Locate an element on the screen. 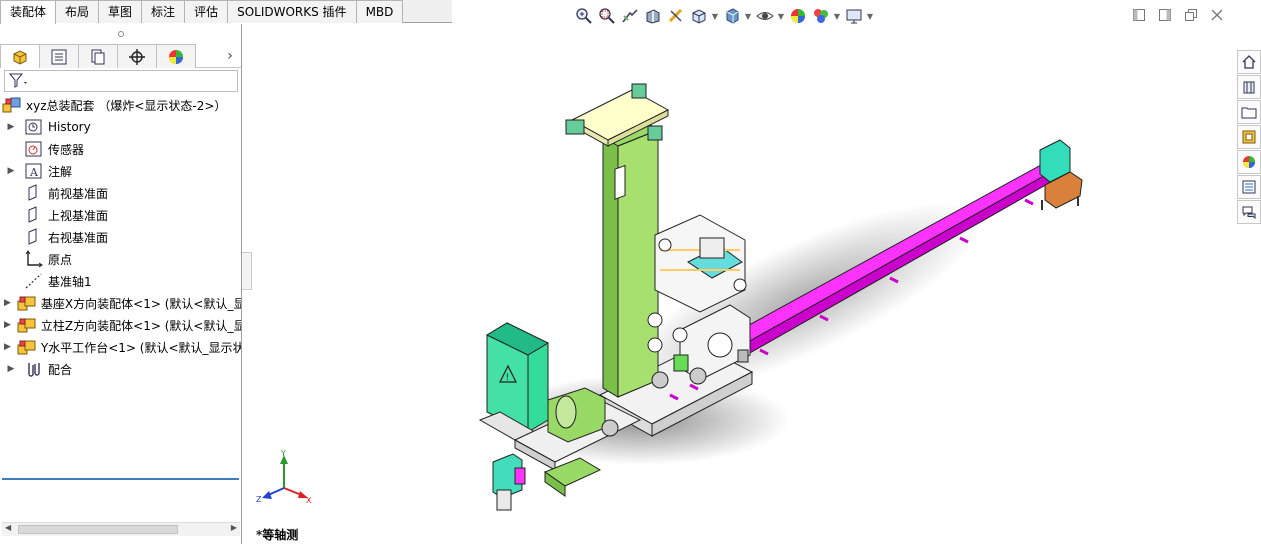  tree-item: 基准轴1 is located at coordinates (120, 281).